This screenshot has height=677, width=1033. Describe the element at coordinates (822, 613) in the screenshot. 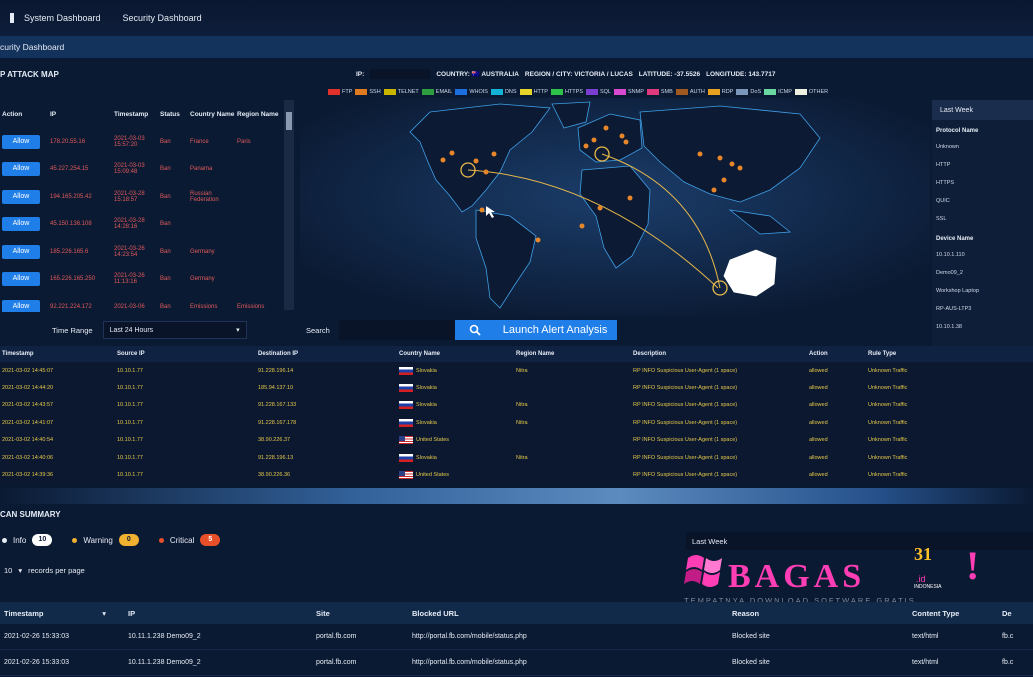

I see `col-bl-reason: Reason` at that location.